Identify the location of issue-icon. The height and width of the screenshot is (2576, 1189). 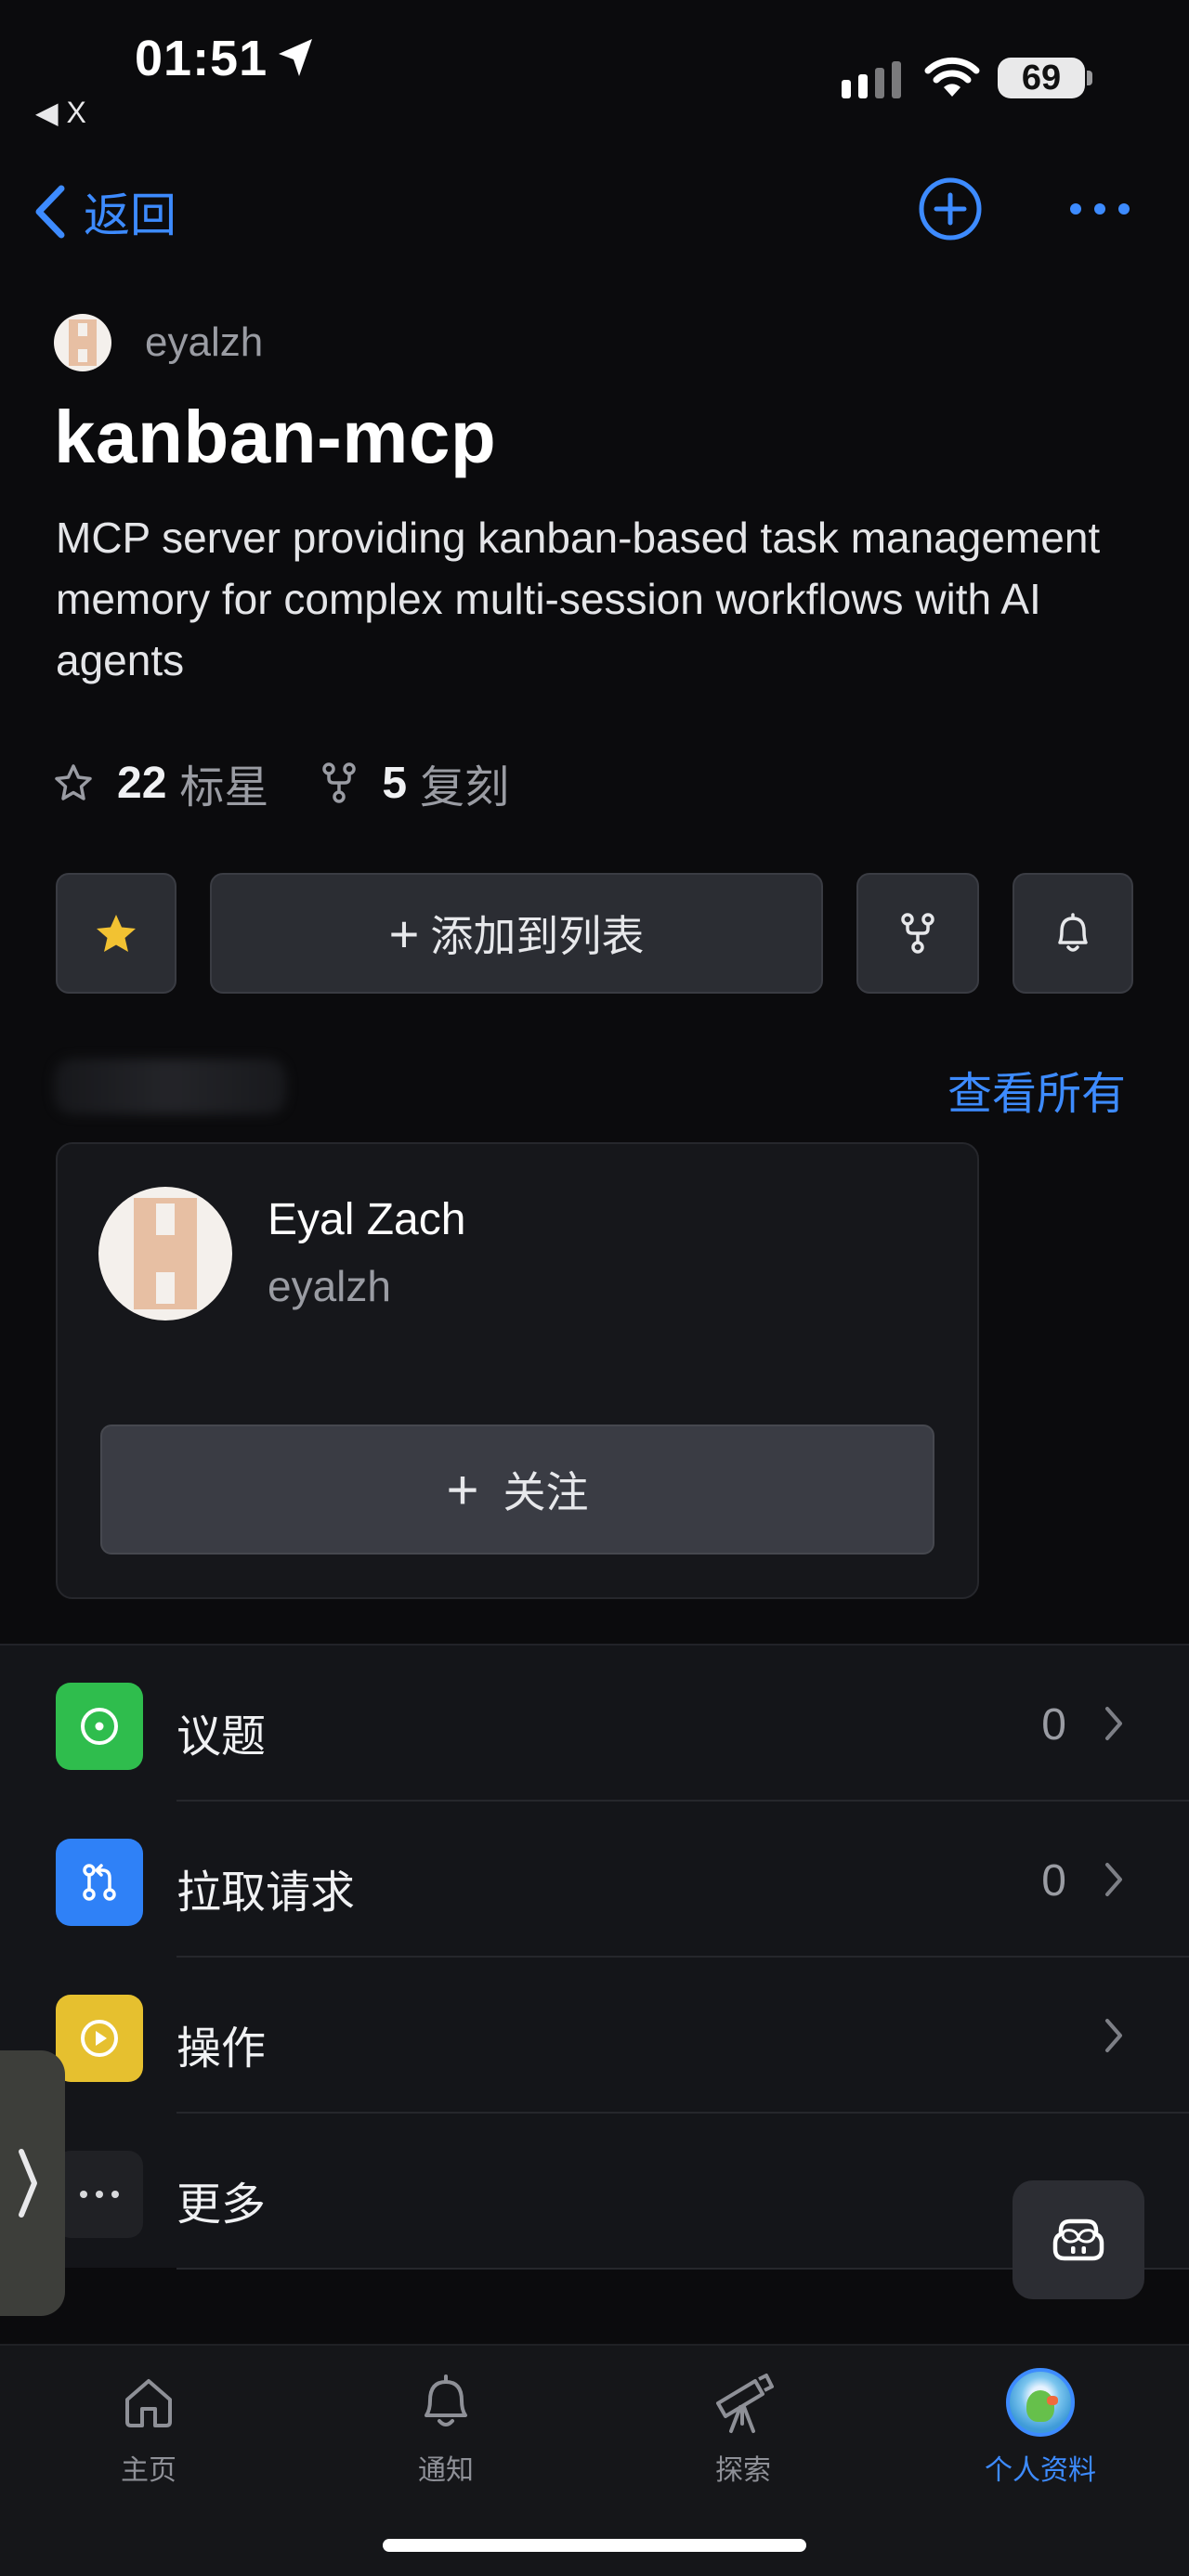
(100, 1727).